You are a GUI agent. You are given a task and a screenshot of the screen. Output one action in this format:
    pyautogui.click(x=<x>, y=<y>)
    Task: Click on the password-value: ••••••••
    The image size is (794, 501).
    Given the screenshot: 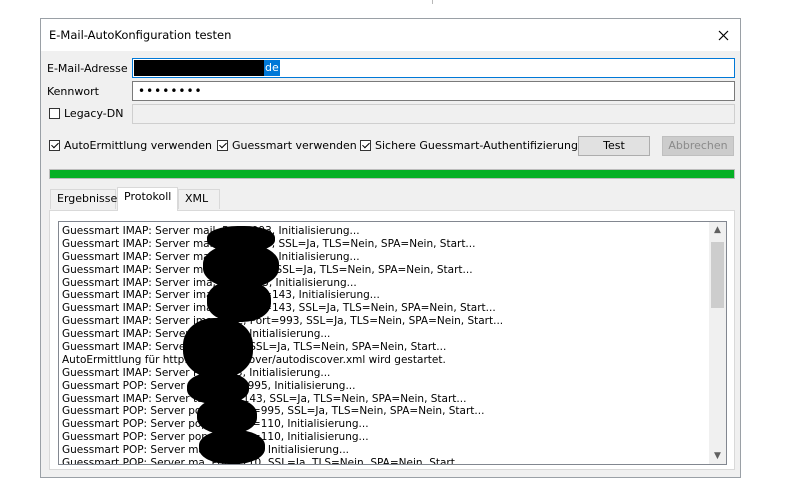 What is the action you would take?
    pyautogui.click(x=170, y=91)
    